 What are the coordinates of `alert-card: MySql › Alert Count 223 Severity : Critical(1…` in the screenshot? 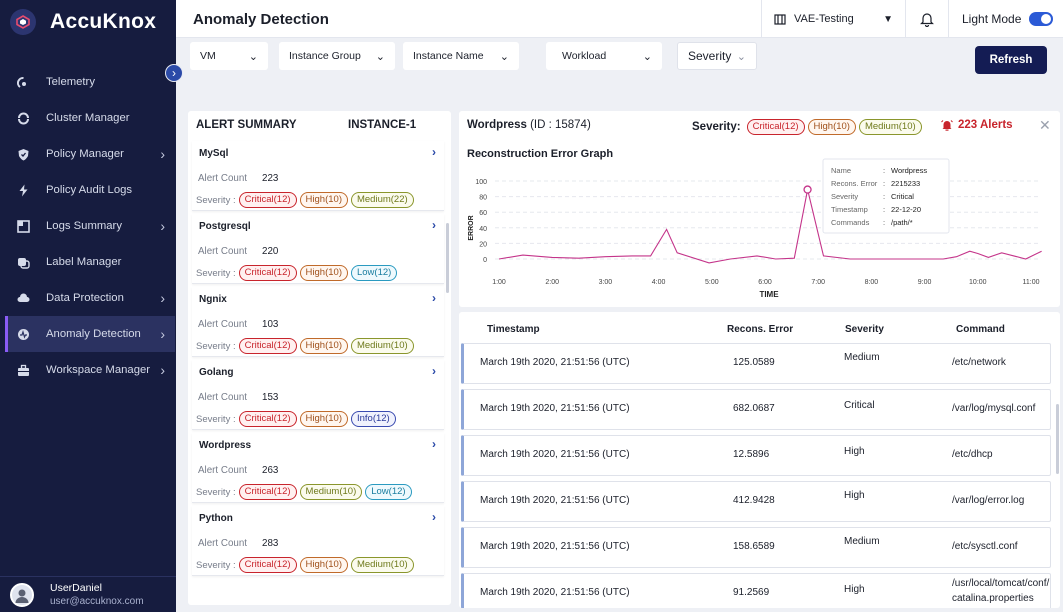 It's located at (318, 176).